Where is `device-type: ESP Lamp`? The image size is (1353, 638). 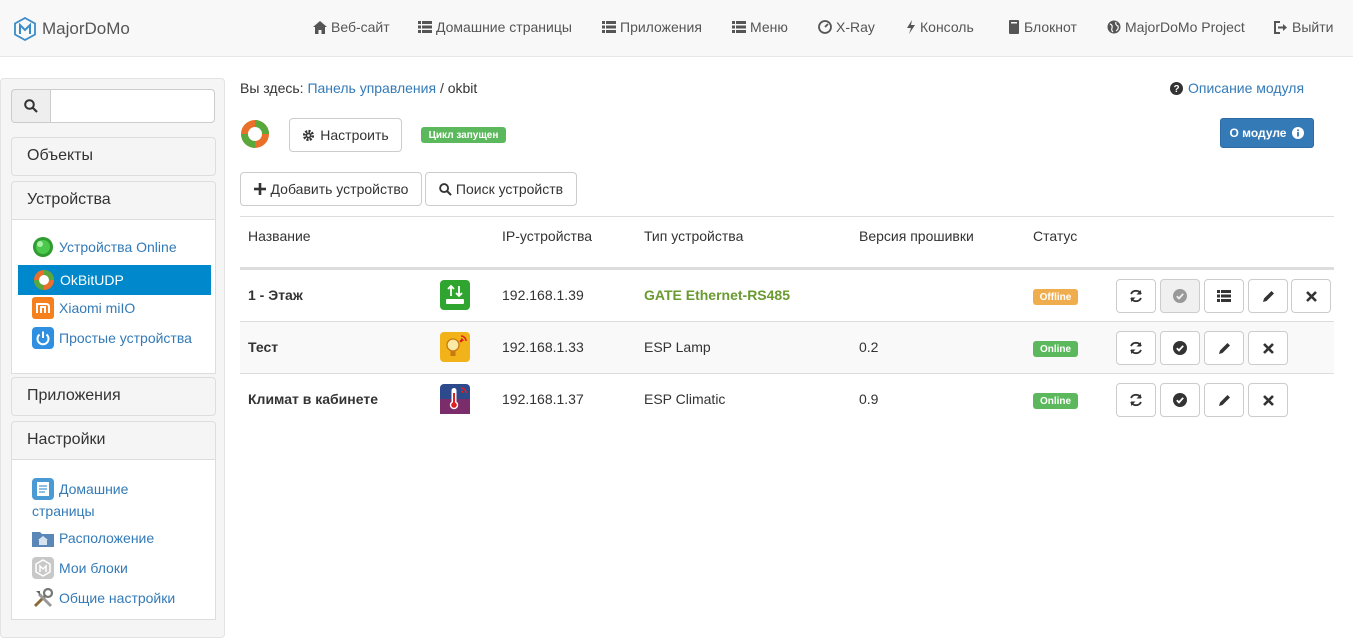 device-type: ESP Lamp is located at coordinates (677, 347).